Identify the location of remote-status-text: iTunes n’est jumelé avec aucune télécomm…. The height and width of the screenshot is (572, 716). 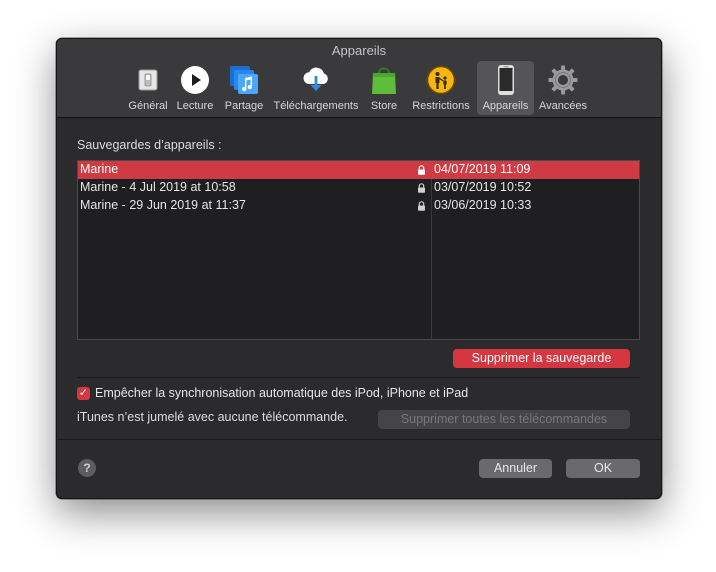
(212, 417).